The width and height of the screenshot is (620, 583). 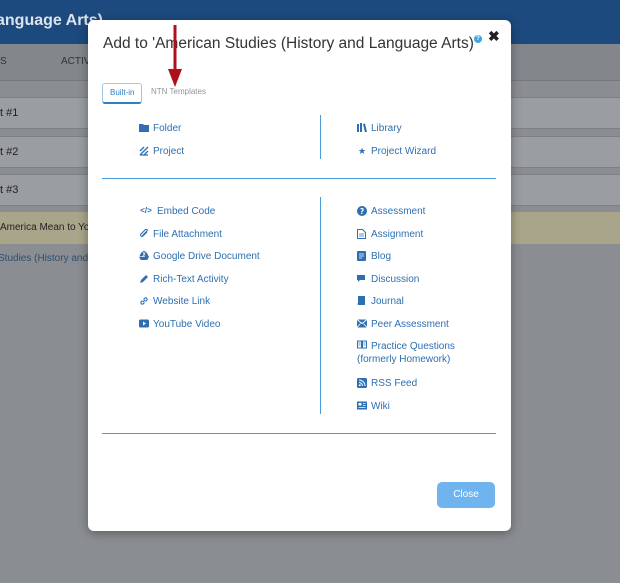 I want to click on question-icon: ?, so click(x=362, y=211).